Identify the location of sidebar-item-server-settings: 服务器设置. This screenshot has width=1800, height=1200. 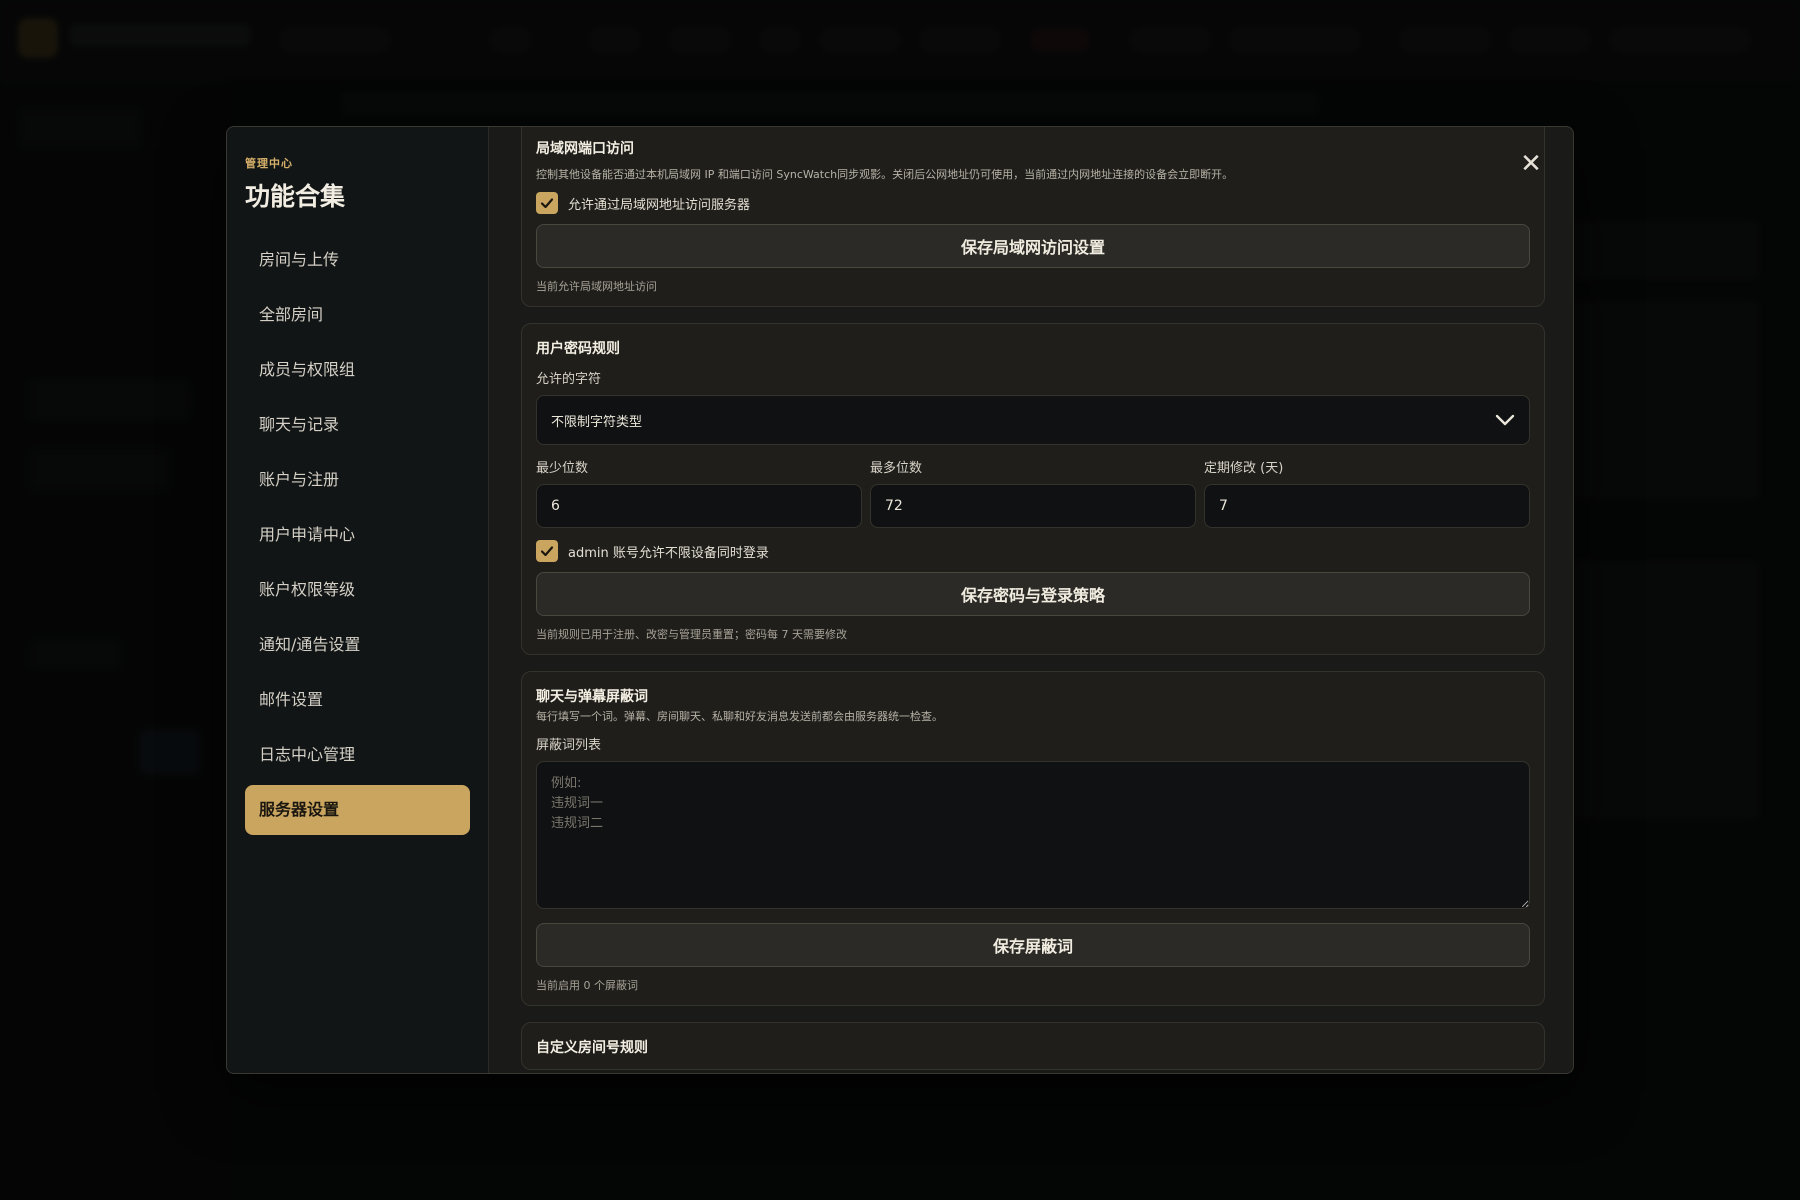
(357, 810).